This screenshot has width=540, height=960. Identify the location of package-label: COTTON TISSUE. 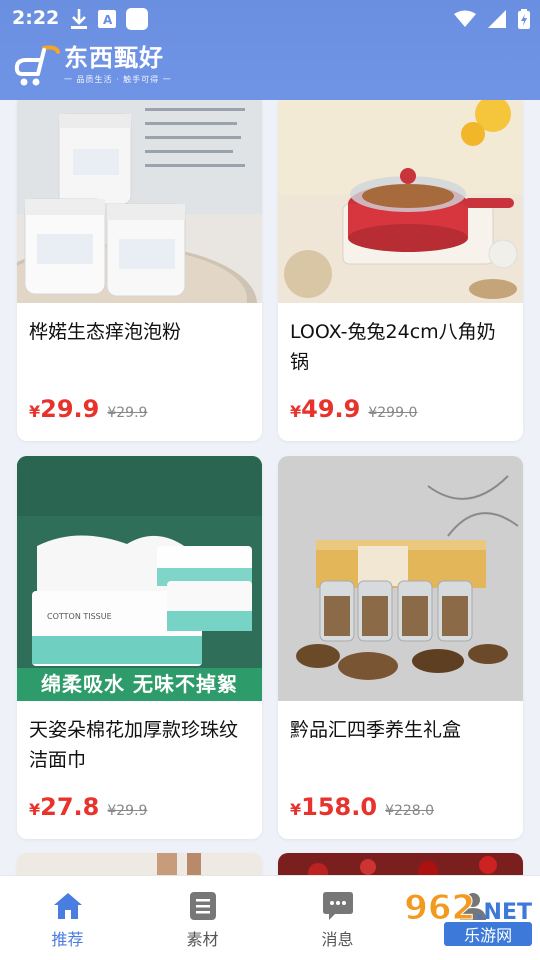
(79, 616).